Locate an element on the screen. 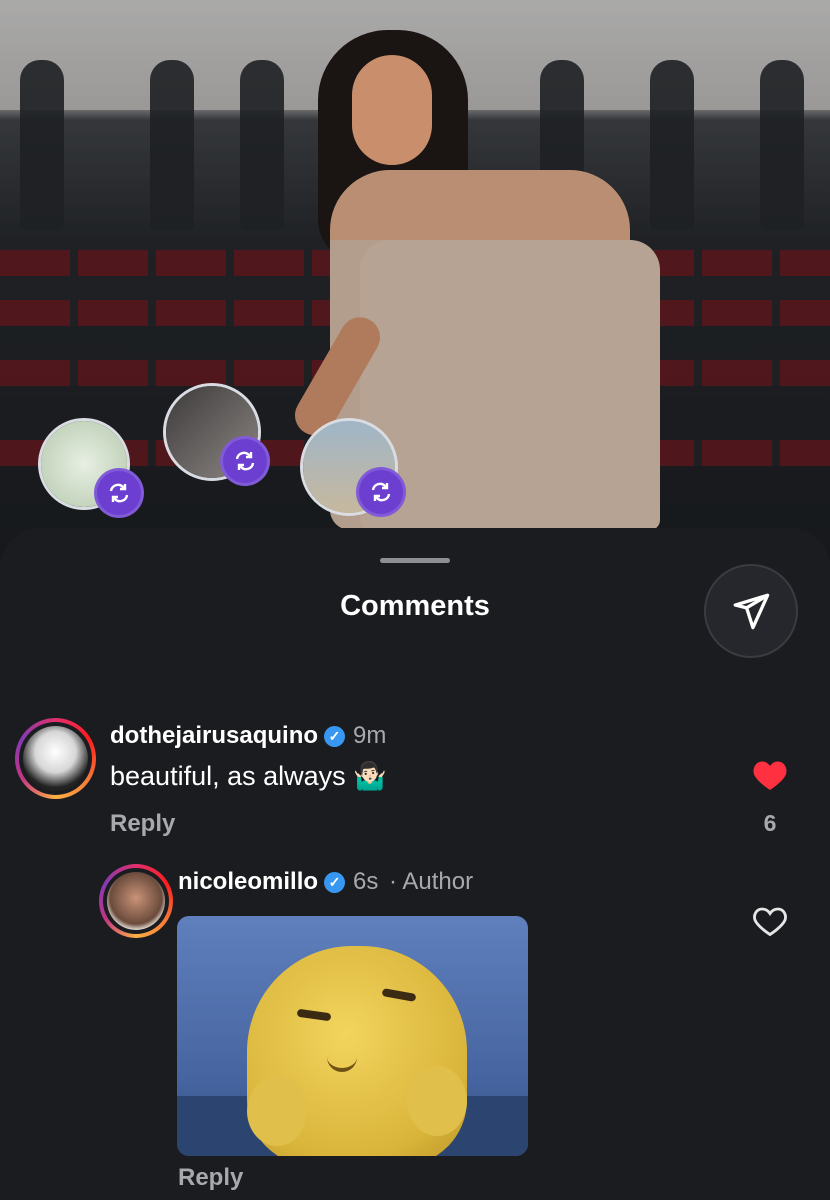 This screenshot has width=830, height=1200. comment-username: dothejairusaquino ✓ 9m is located at coordinates (248, 736).